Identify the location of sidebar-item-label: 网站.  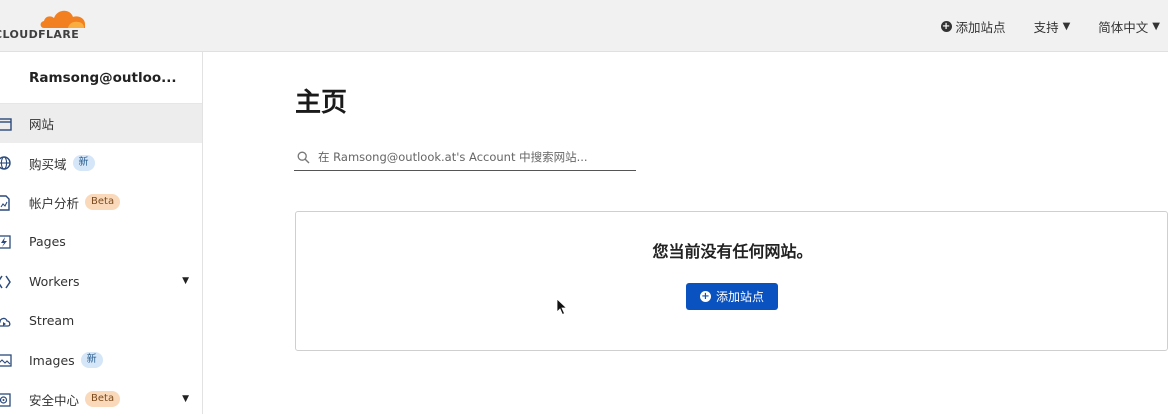
(42, 125).